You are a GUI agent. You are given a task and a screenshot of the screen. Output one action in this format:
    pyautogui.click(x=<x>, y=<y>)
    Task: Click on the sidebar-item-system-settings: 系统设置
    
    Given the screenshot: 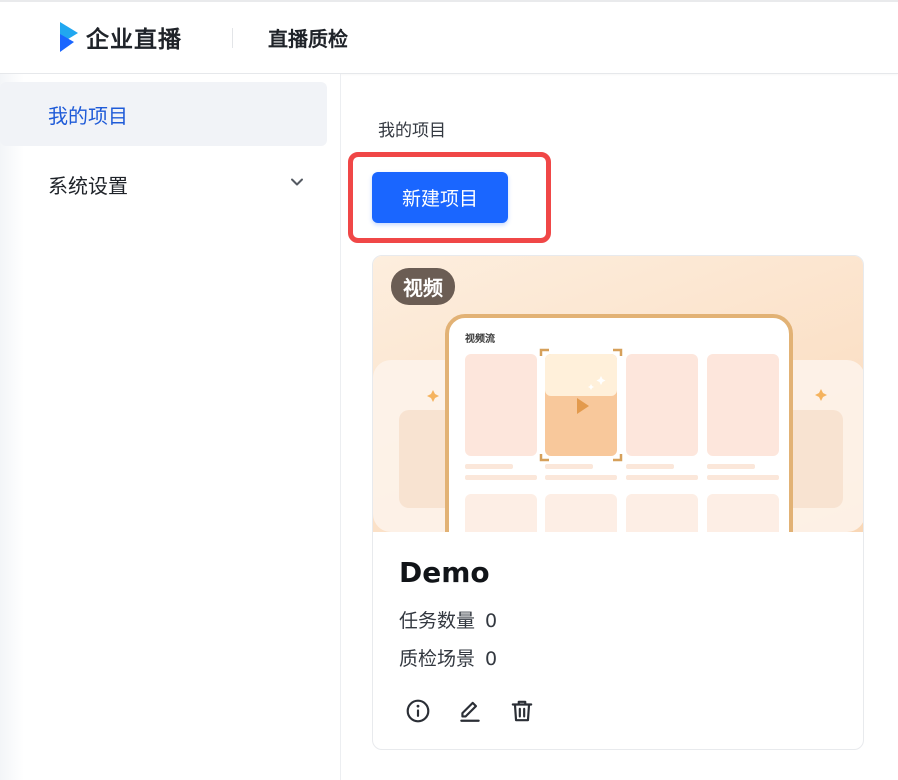 What is the action you would take?
    pyautogui.click(x=163, y=184)
    